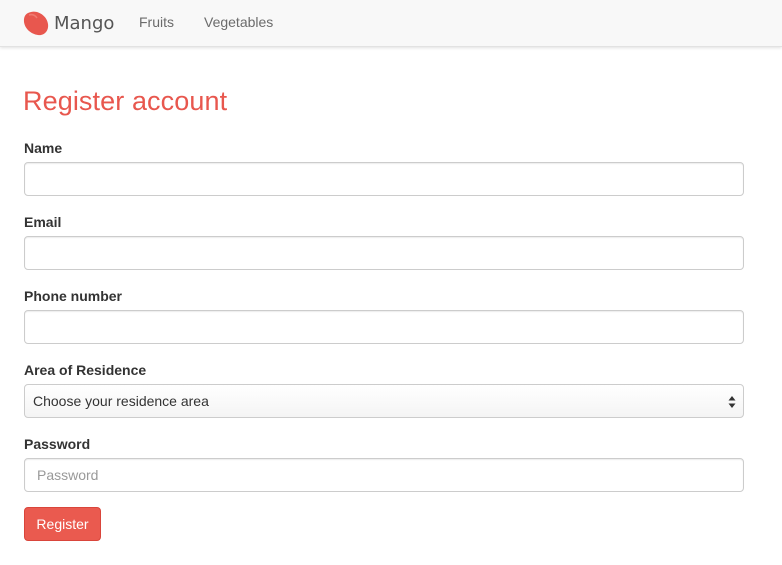 The image size is (782, 565). Describe the element at coordinates (391, 23) in the screenshot. I see `navbar: Mango Fruits Vegetables` at that location.